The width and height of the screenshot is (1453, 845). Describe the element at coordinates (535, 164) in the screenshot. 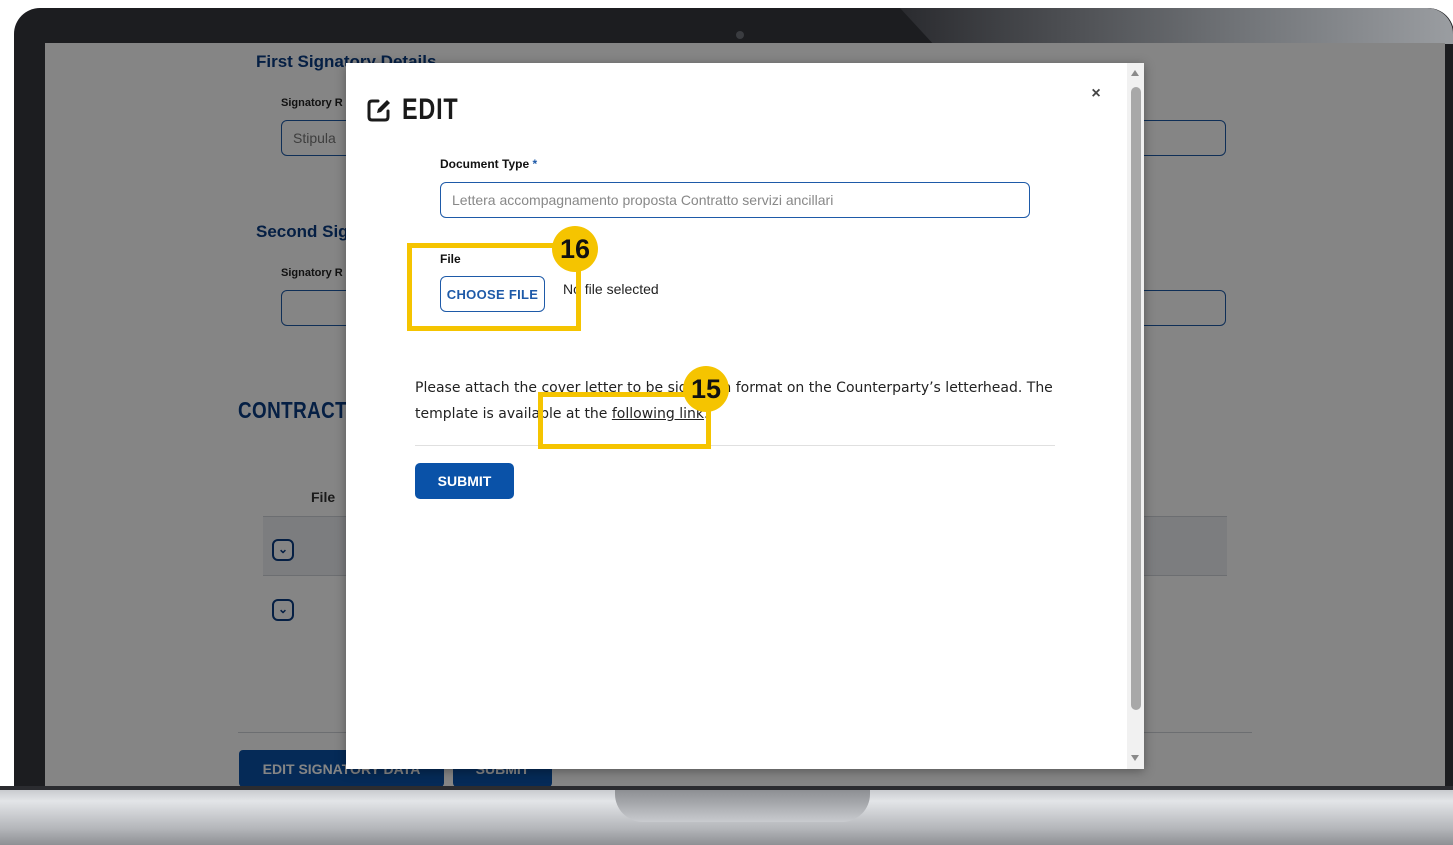

I see `required-marker: *` at that location.